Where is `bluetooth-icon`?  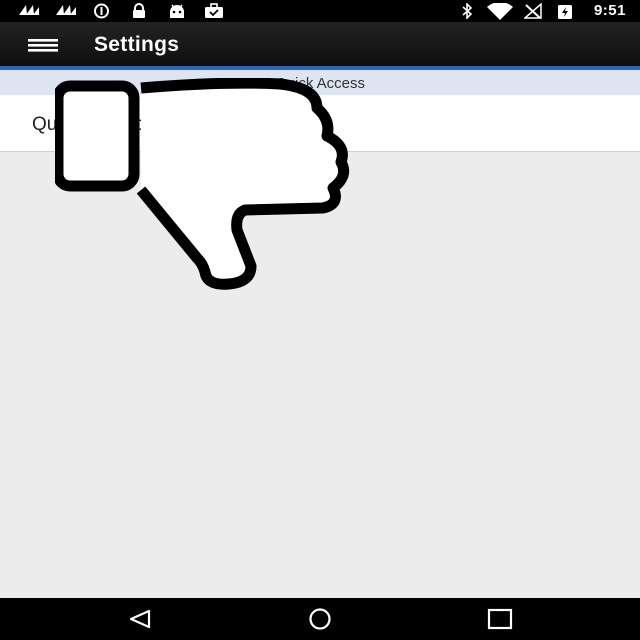 bluetooth-icon is located at coordinates (467, 13).